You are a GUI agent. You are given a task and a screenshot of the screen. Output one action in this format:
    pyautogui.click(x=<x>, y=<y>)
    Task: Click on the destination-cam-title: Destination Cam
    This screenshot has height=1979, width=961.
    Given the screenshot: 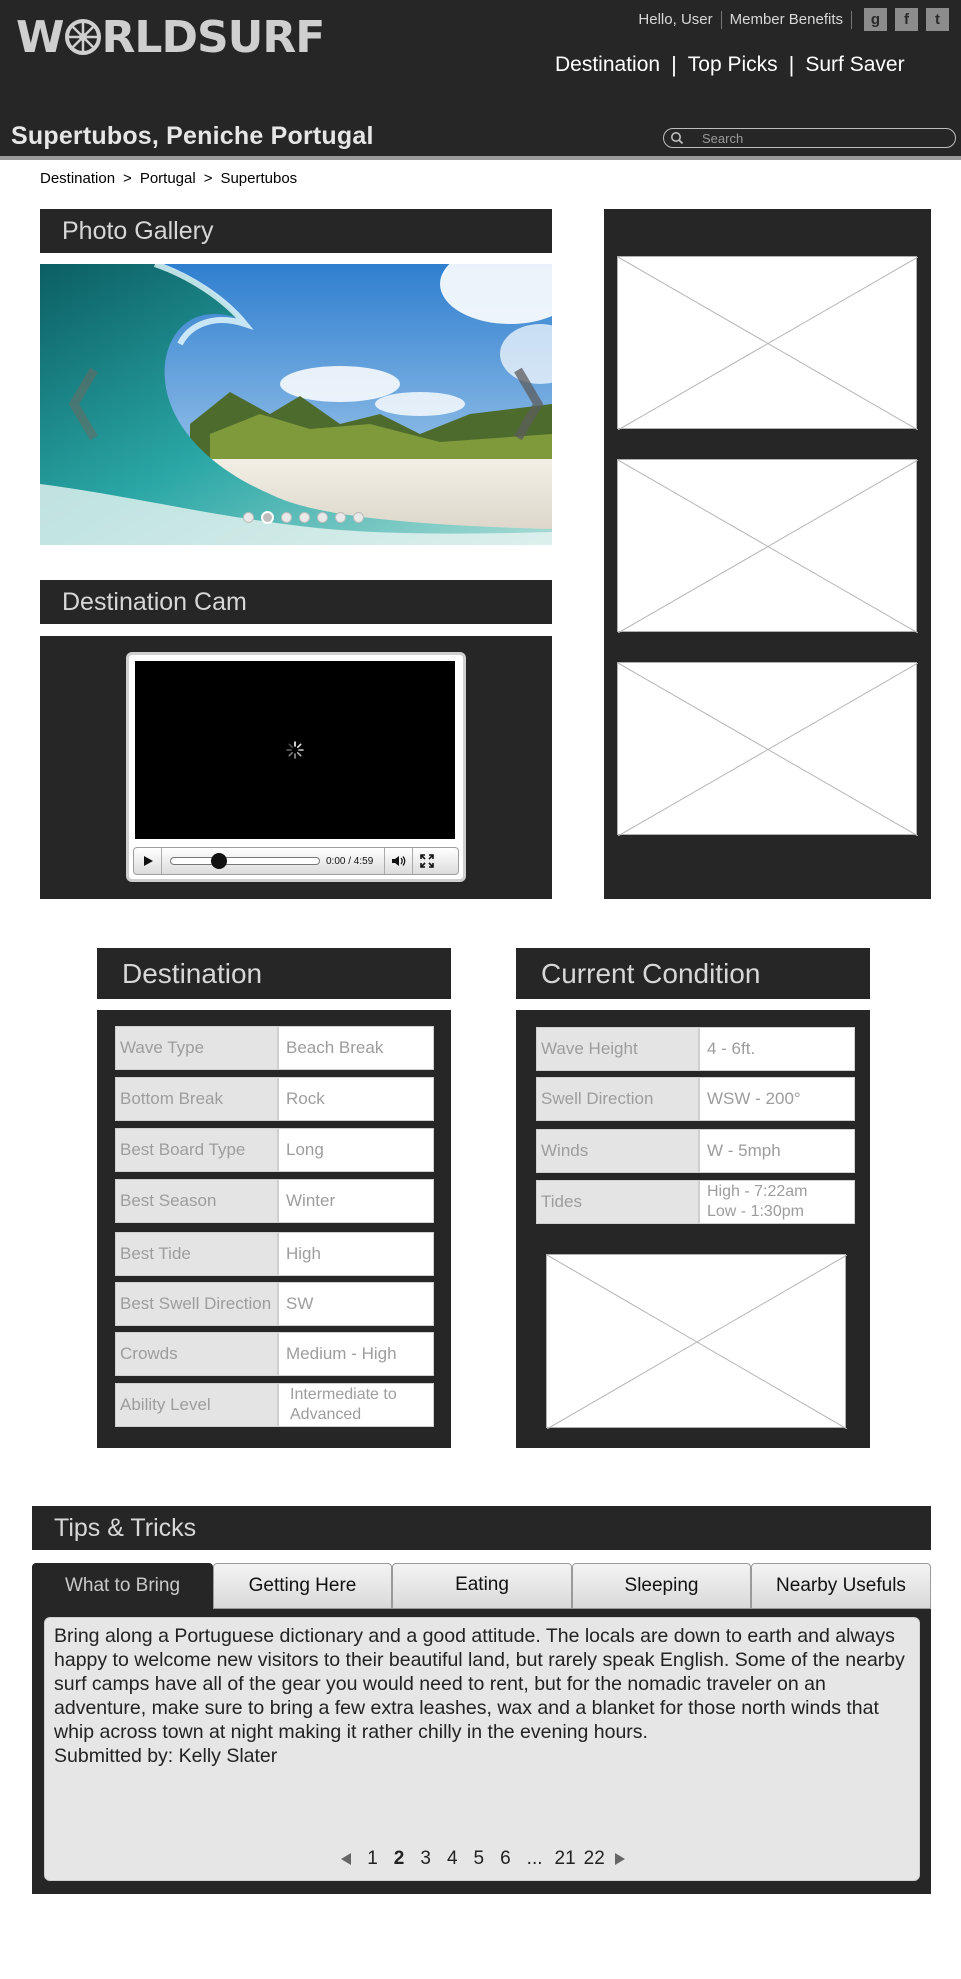 What is the action you would take?
    pyautogui.click(x=154, y=601)
    